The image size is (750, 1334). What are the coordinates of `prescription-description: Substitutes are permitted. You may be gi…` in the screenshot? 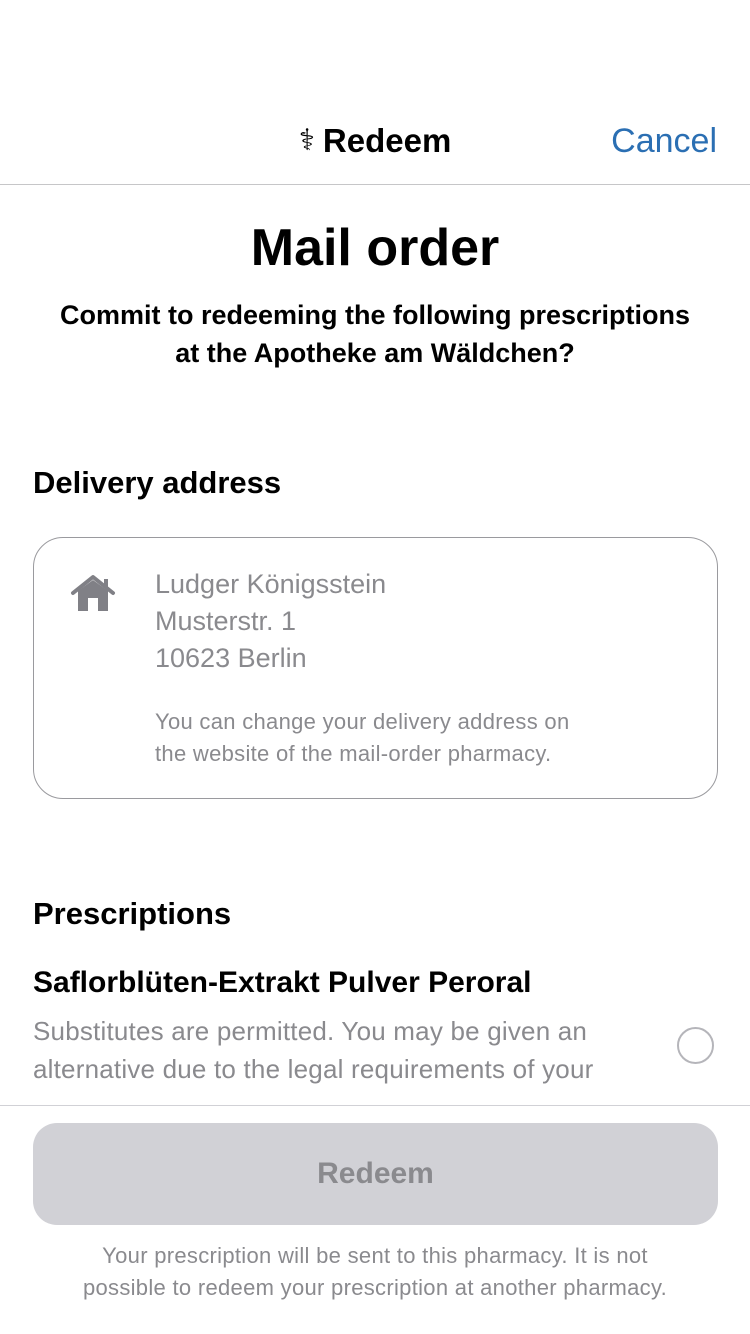 It's located at (353, 1050).